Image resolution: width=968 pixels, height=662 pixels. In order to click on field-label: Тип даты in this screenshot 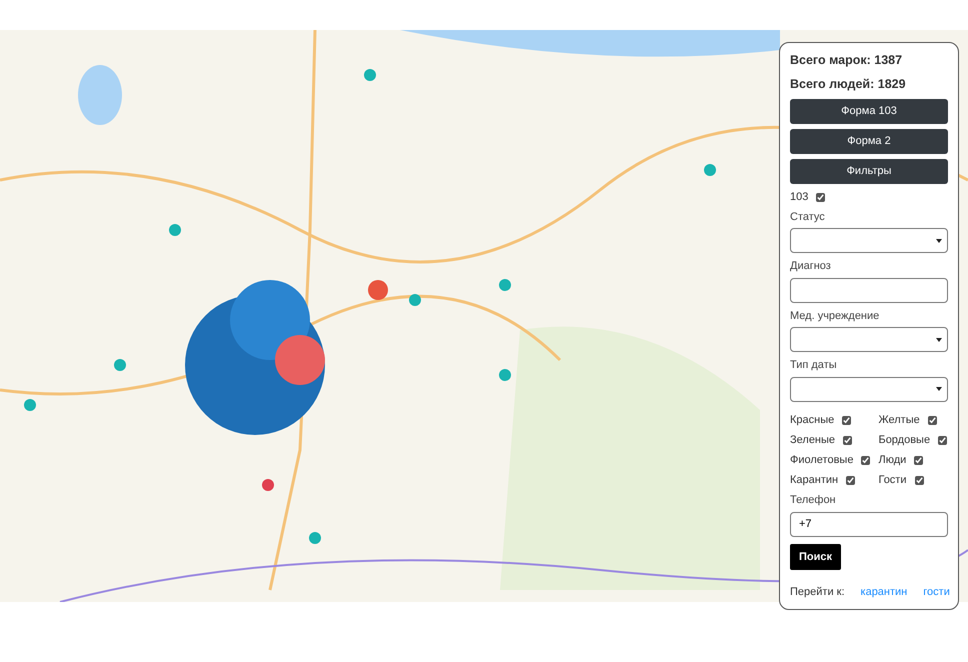, I will do `click(813, 365)`.